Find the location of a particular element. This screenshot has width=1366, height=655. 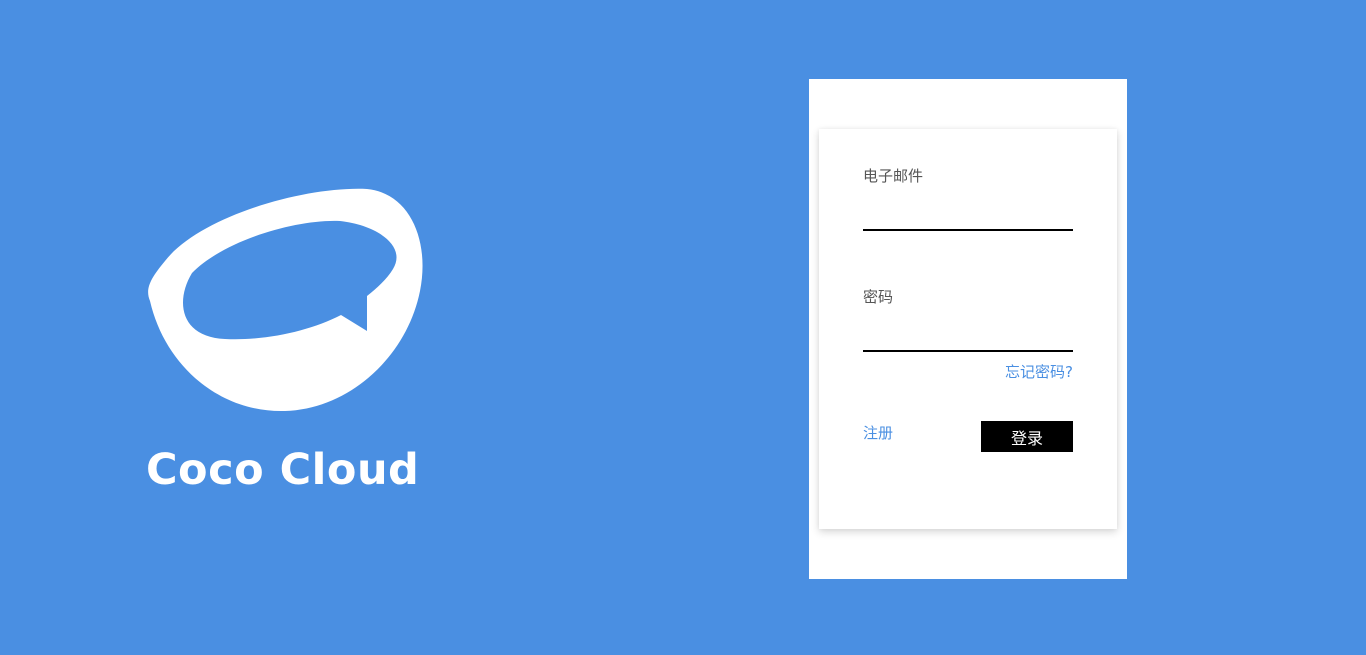

password-label: 密码 is located at coordinates (878, 297).